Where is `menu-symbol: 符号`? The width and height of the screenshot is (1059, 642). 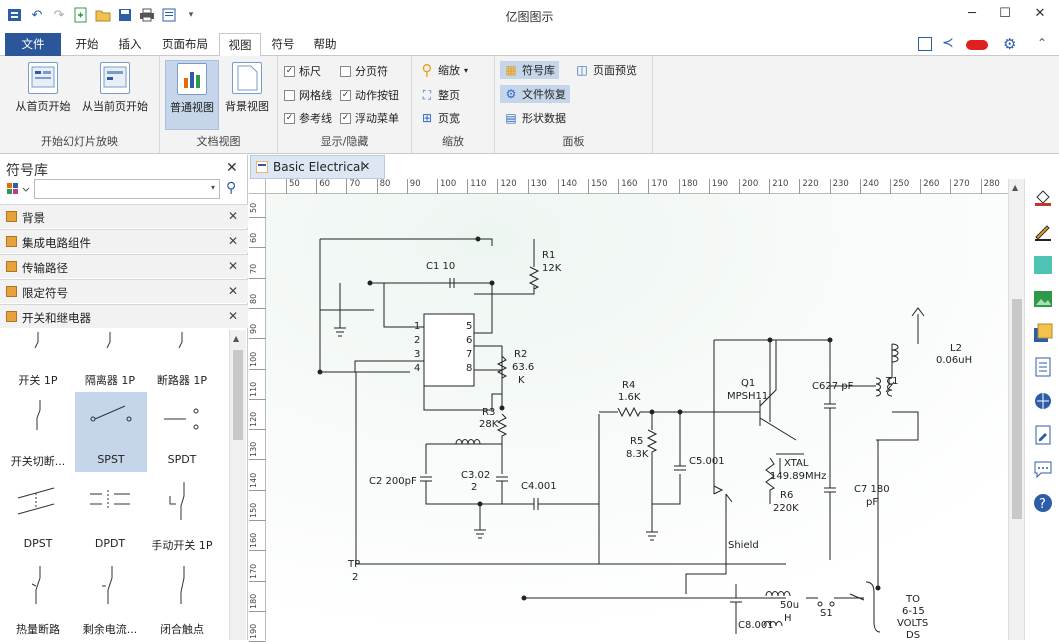 menu-symbol: 符号 is located at coordinates (283, 44).